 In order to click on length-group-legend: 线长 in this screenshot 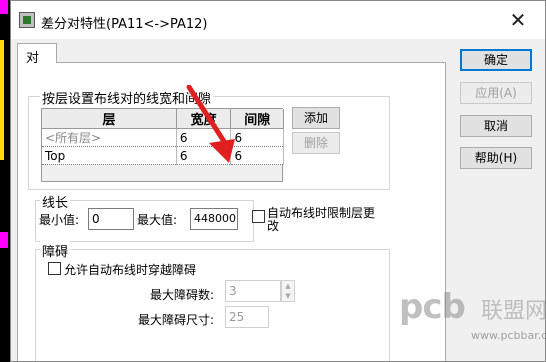, I will do `click(55, 201)`.